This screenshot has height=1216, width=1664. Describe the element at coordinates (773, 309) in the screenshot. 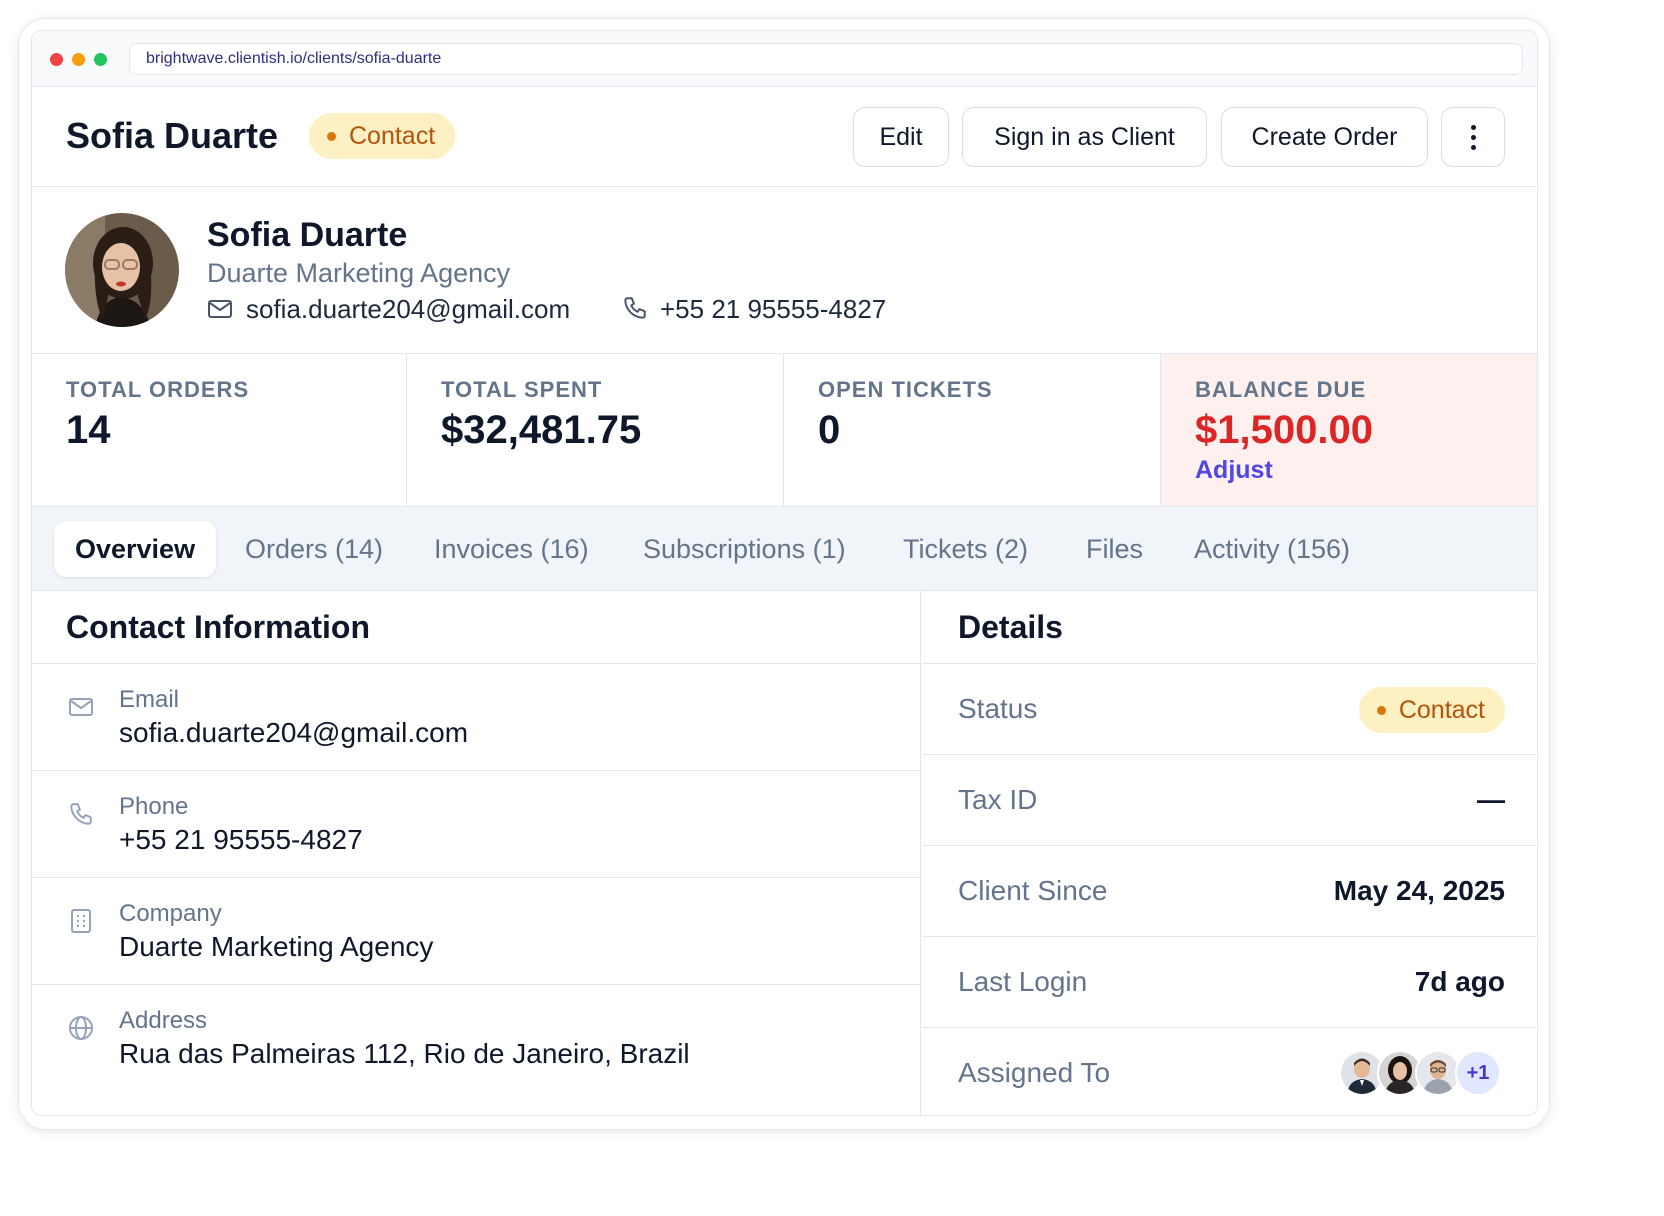

I see `client-phone-link: +55 21 95555-4827` at that location.